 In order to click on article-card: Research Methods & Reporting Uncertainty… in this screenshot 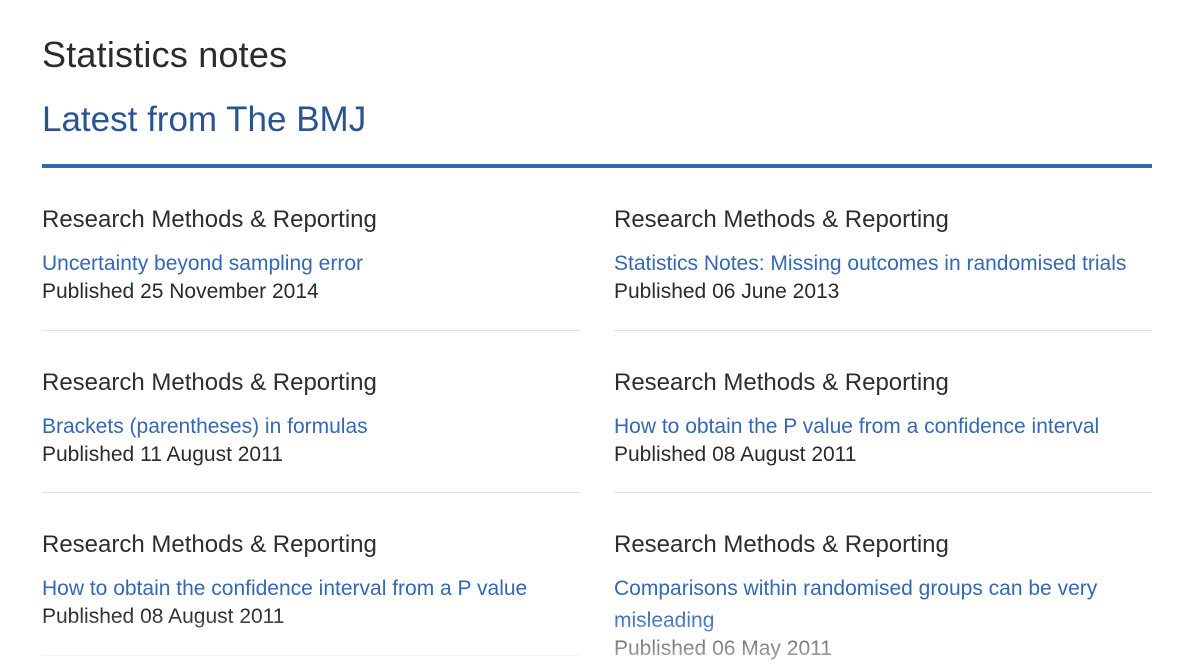, I will do `click(311, 249)`.